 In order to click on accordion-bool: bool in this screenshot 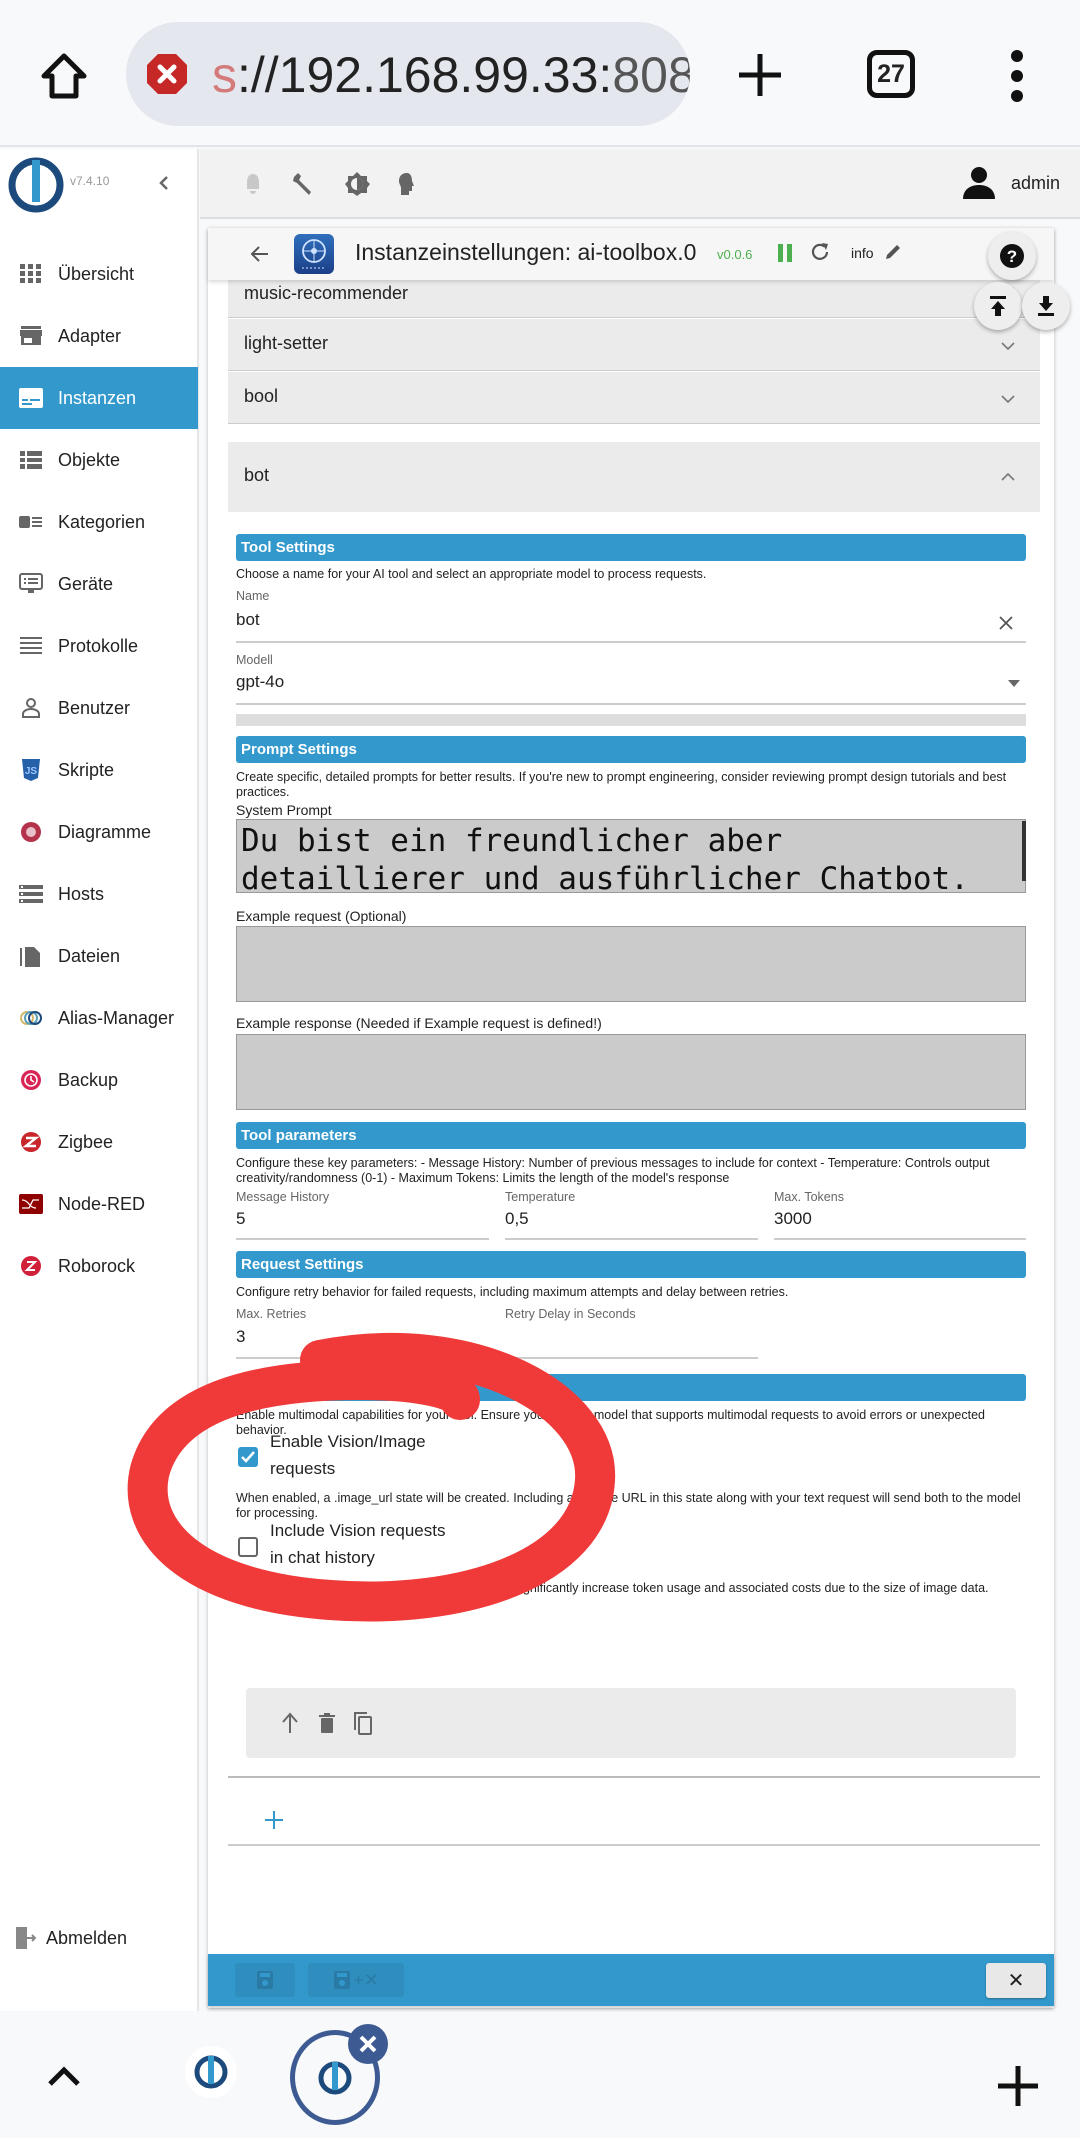, I will do `click(634, 398)`.